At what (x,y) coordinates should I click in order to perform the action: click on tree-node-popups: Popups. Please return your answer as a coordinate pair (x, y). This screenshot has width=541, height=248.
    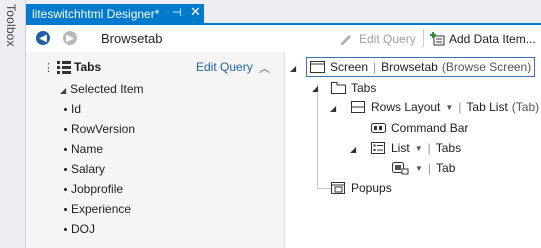
    Looking at the image, I should click on (361, 188).